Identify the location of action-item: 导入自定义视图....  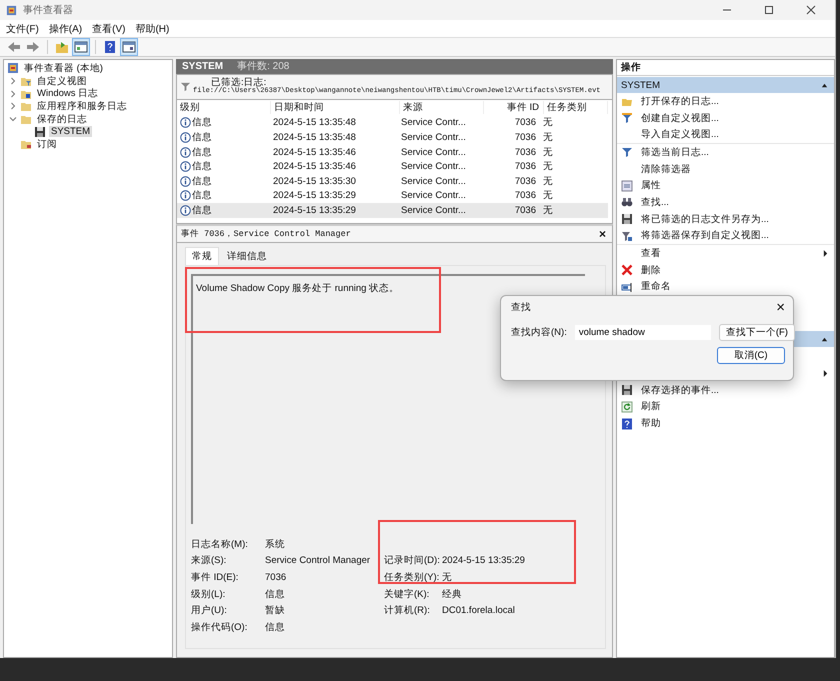
(680, 135).